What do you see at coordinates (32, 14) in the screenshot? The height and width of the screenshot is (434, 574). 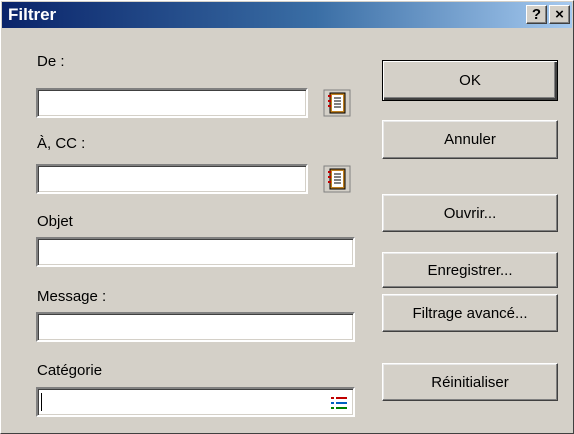 I see `dialog-title: Filtrer` at bounding box center [32, 14].